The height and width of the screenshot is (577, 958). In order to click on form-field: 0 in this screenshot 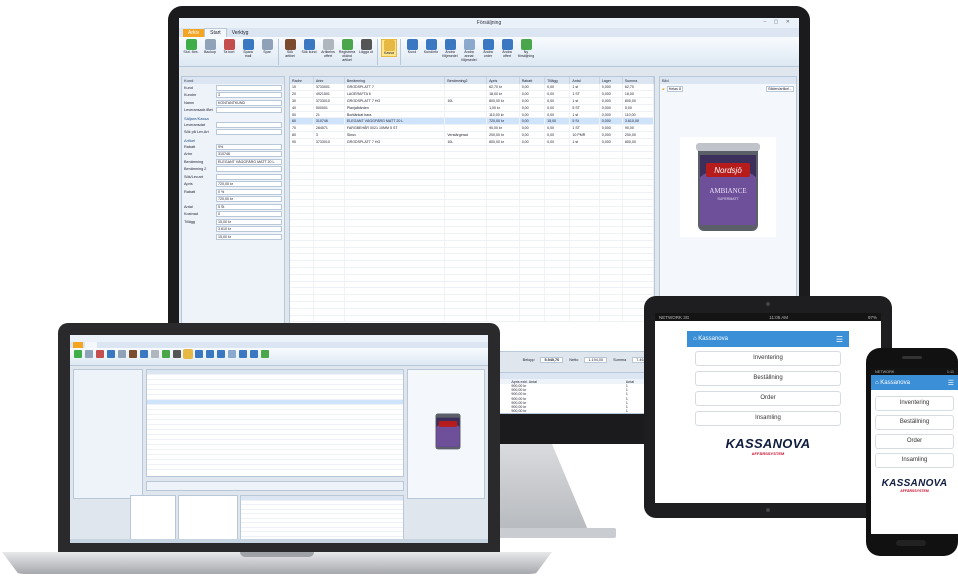, I will do `click(249, 214)`.